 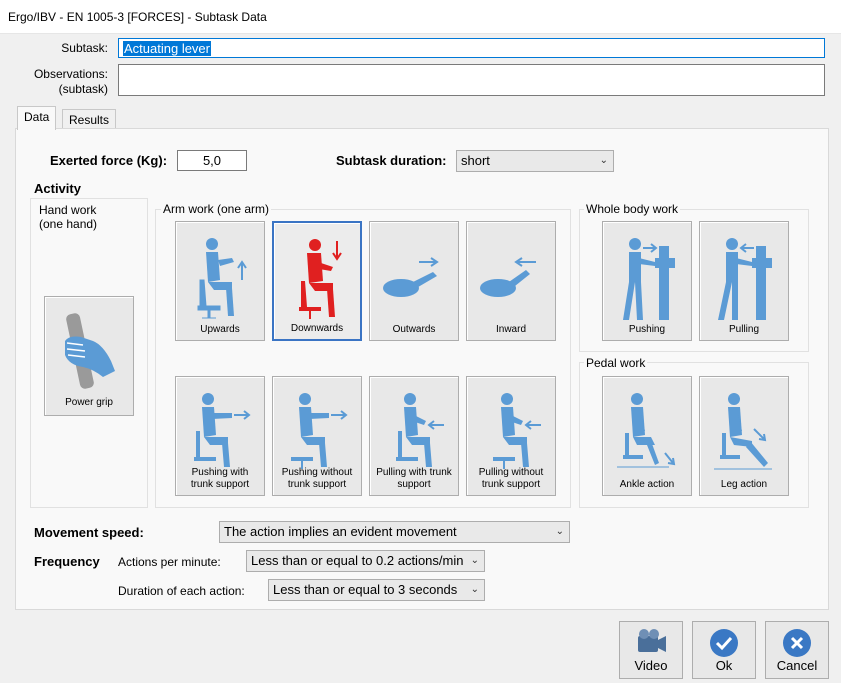 I want to click on duration-of-action-select: Less than or equal to 3 seconds ⌄, so click(x=376, y=590).